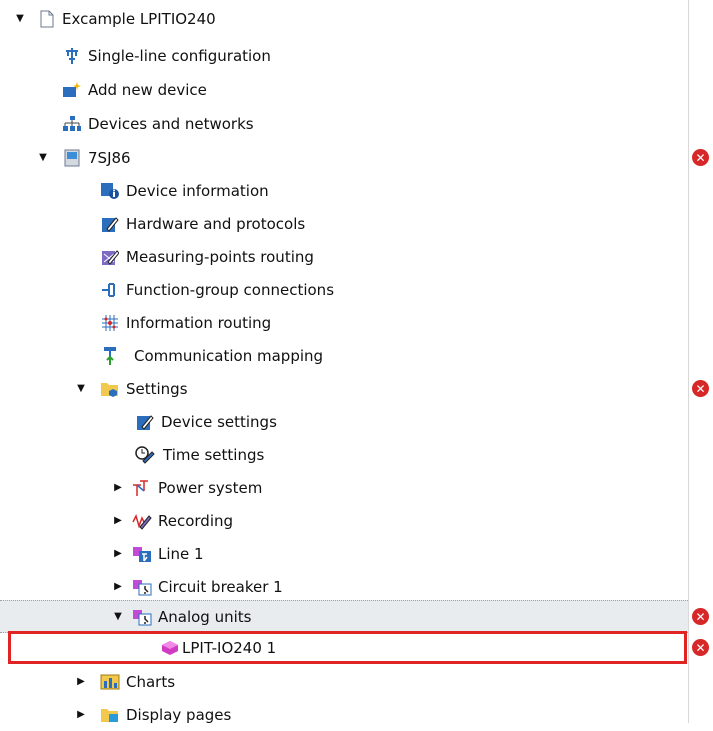 The image size is (713, 731). Describe the element at coordinates (344, 55) in the screenshot. I see `tree-item-single-line: Single-line configuration` at that location.